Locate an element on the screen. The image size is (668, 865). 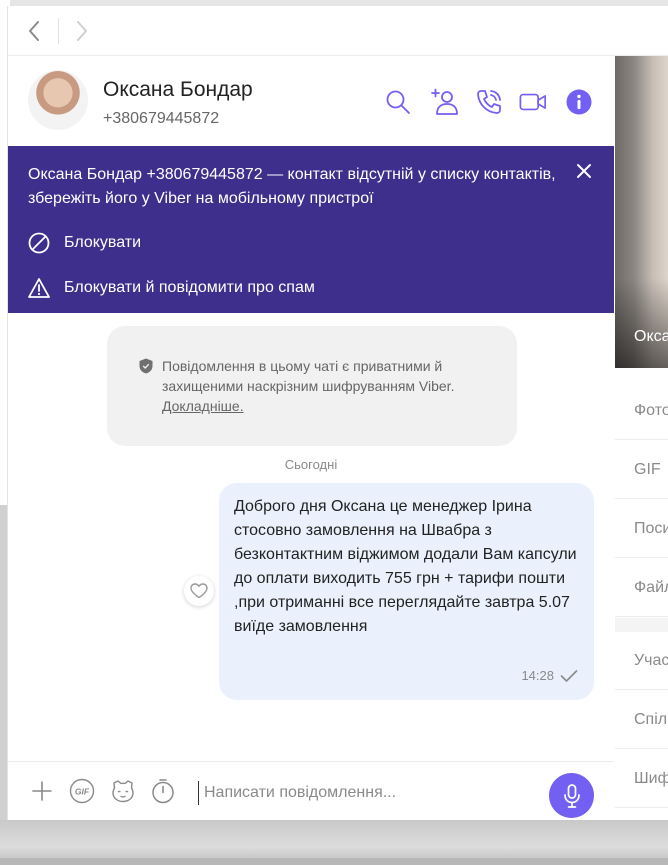
video-icon is located at coordinates (532, 102).